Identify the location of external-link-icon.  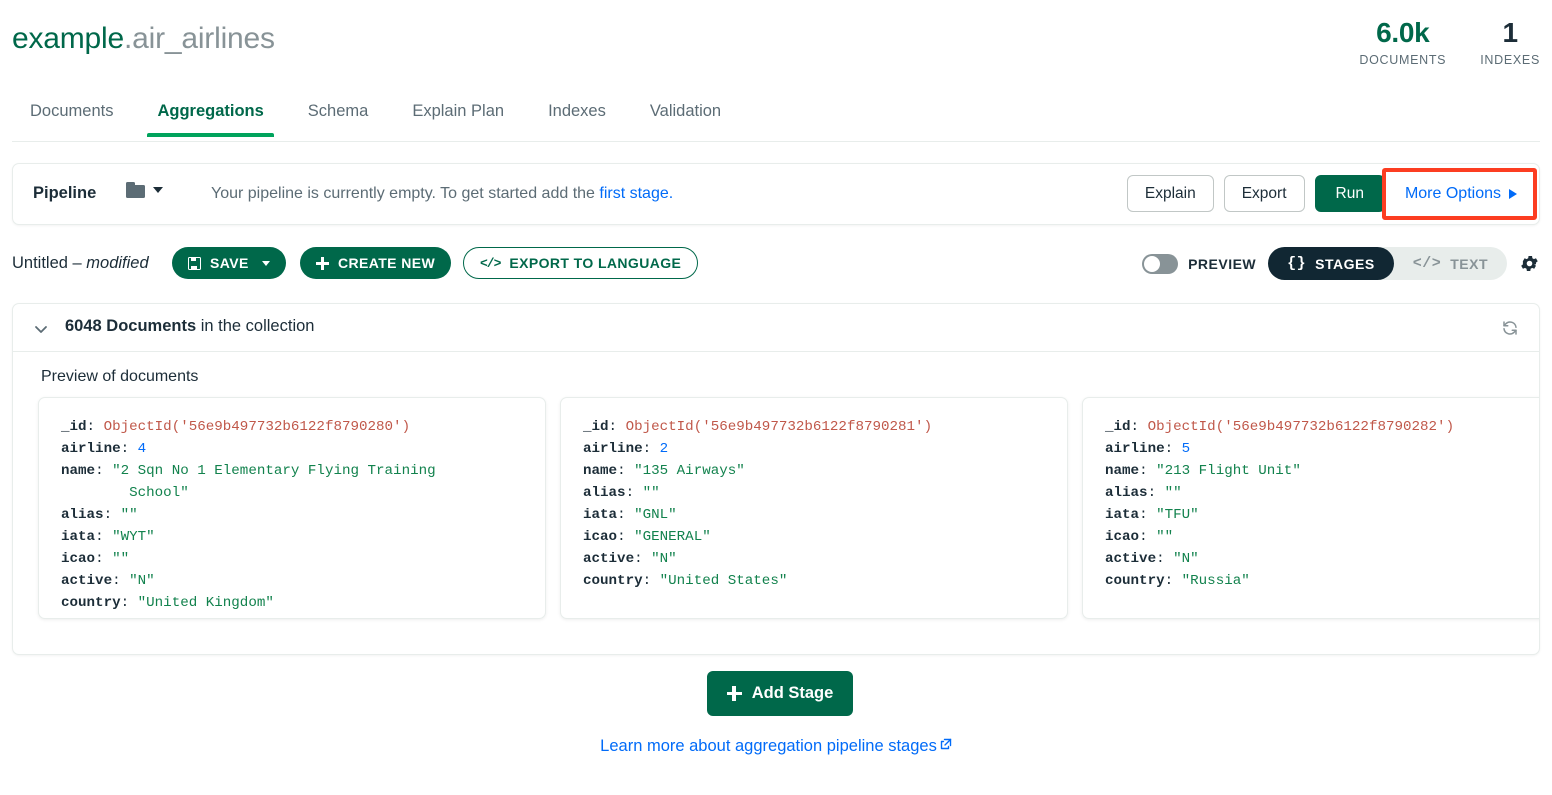
(946, 744).